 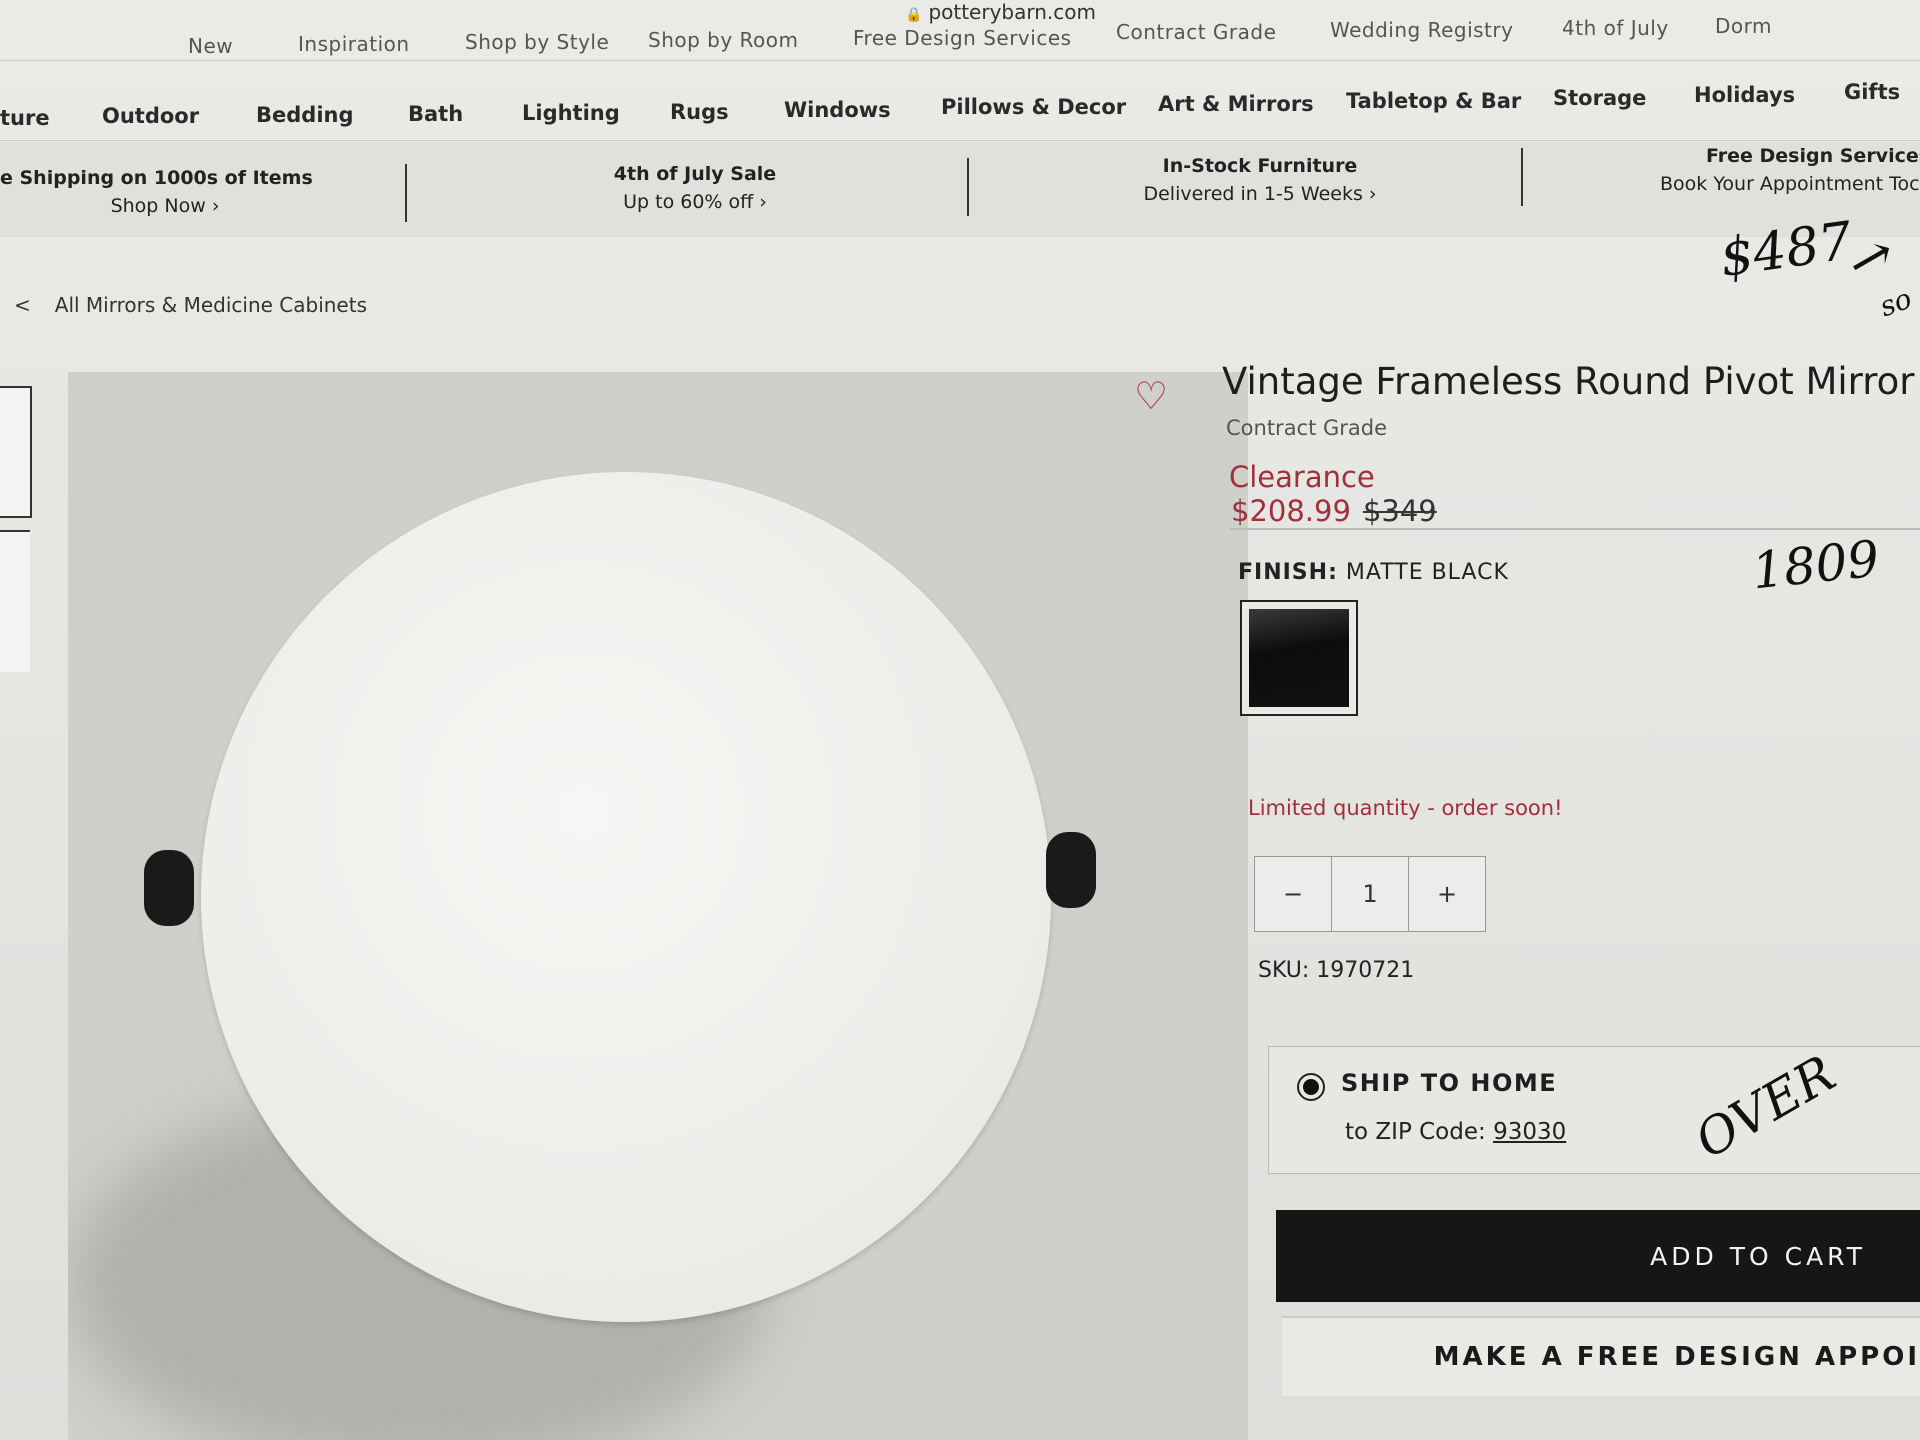 What do you see at coordinates (1405, 808) in the screenshot?
I see `stock-note: Limited quantity - order soon!` at bounding box center [1405, 808].